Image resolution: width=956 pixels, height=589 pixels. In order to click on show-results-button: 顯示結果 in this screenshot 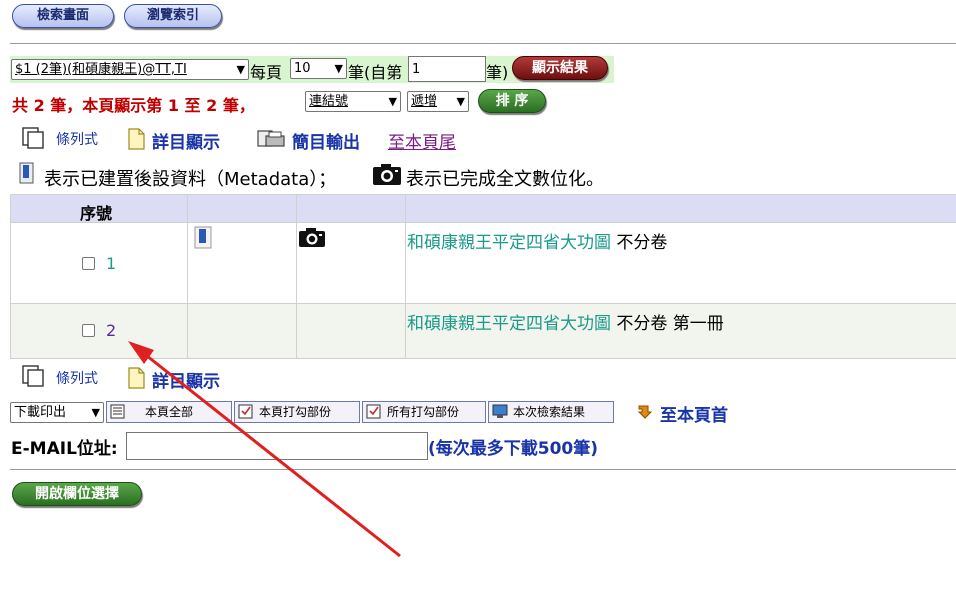, I will do `click(560, 68)`.